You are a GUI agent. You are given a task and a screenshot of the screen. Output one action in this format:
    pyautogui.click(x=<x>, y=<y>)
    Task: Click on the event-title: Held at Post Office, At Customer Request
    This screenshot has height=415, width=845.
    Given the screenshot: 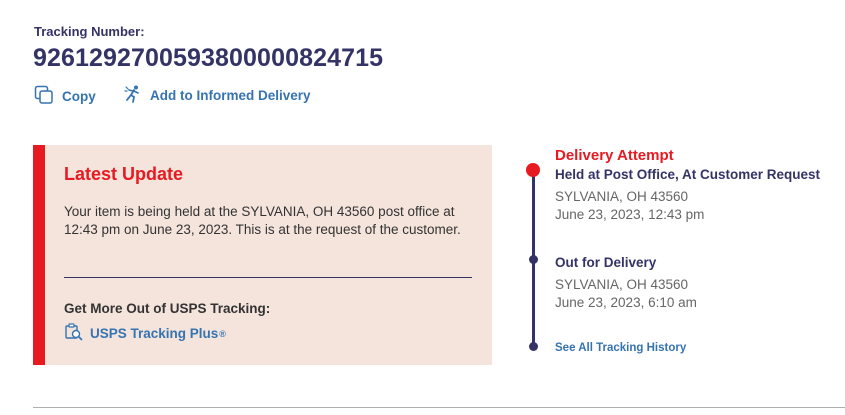 What is the action you would take?
    pyautogui.click(x=688, y=174)
    